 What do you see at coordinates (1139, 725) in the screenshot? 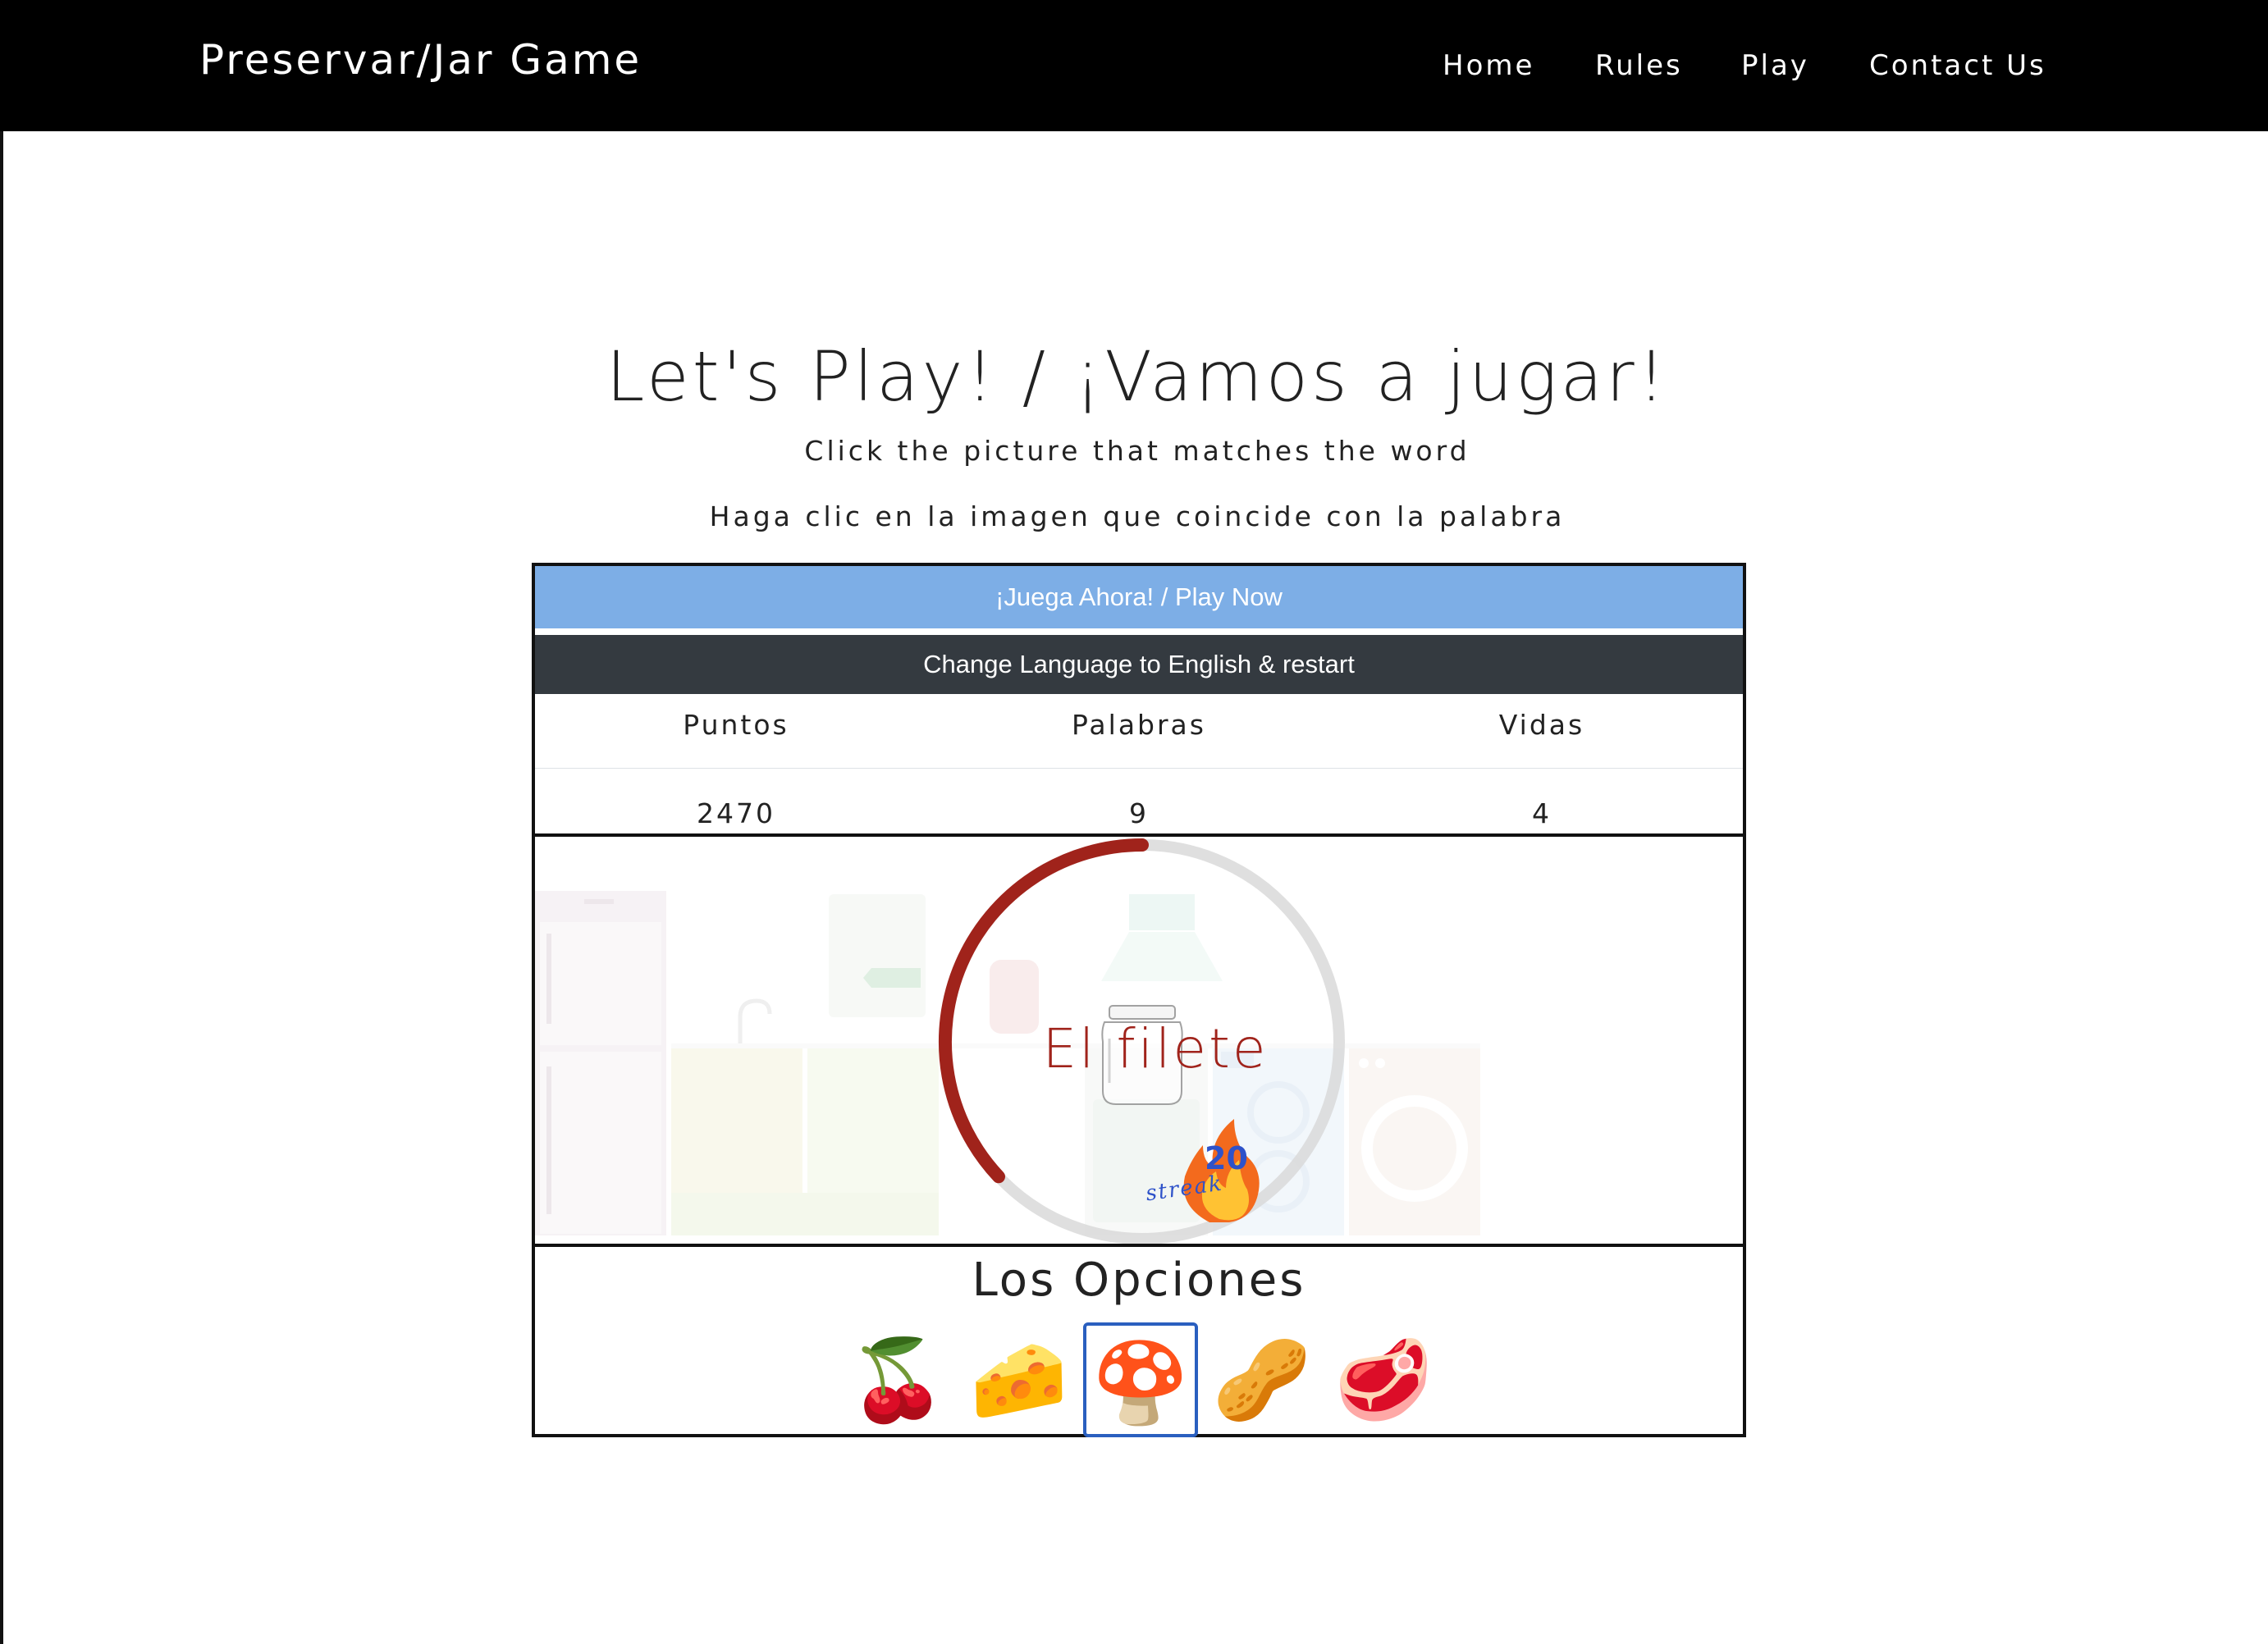
I see `stat-header-words: Palabras` at bounding box center [1139, 725].